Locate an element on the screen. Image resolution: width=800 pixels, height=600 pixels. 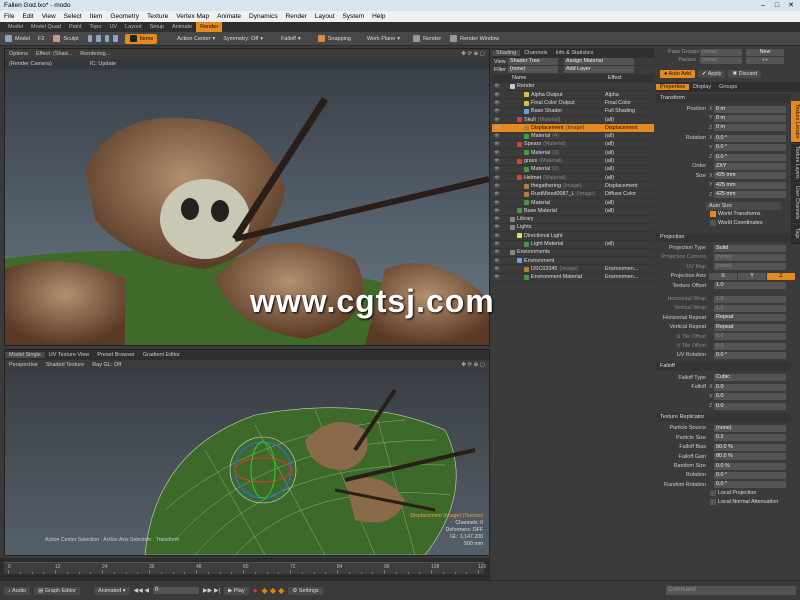
raygl-dropdown: Ray GL: Off is located at coordinates (106, 365).